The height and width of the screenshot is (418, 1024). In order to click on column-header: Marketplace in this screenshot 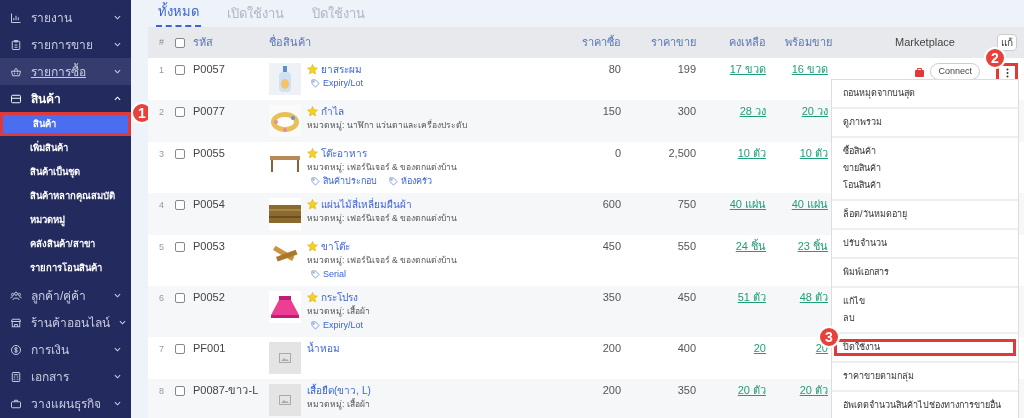, I will do `click(925, 43)`.